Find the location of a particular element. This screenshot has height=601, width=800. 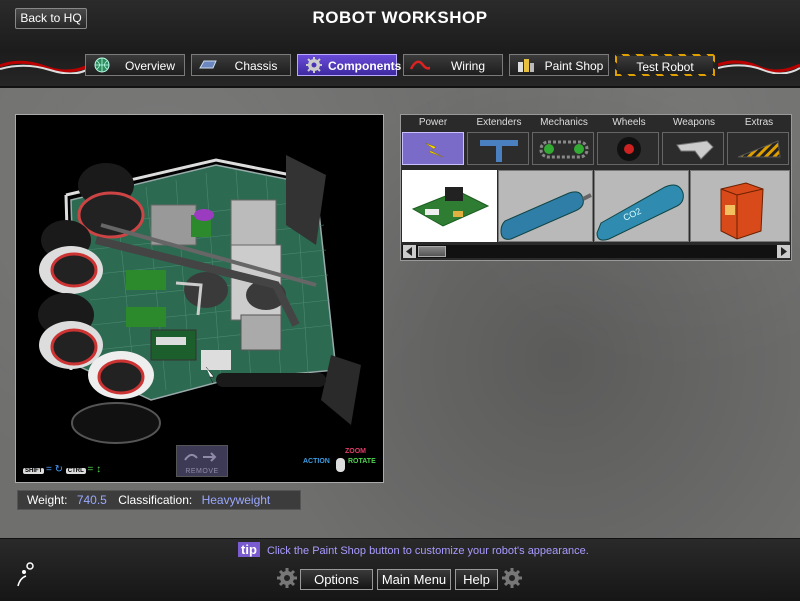

category-extenders-label: Extenders is located at coordinates (499, 122).